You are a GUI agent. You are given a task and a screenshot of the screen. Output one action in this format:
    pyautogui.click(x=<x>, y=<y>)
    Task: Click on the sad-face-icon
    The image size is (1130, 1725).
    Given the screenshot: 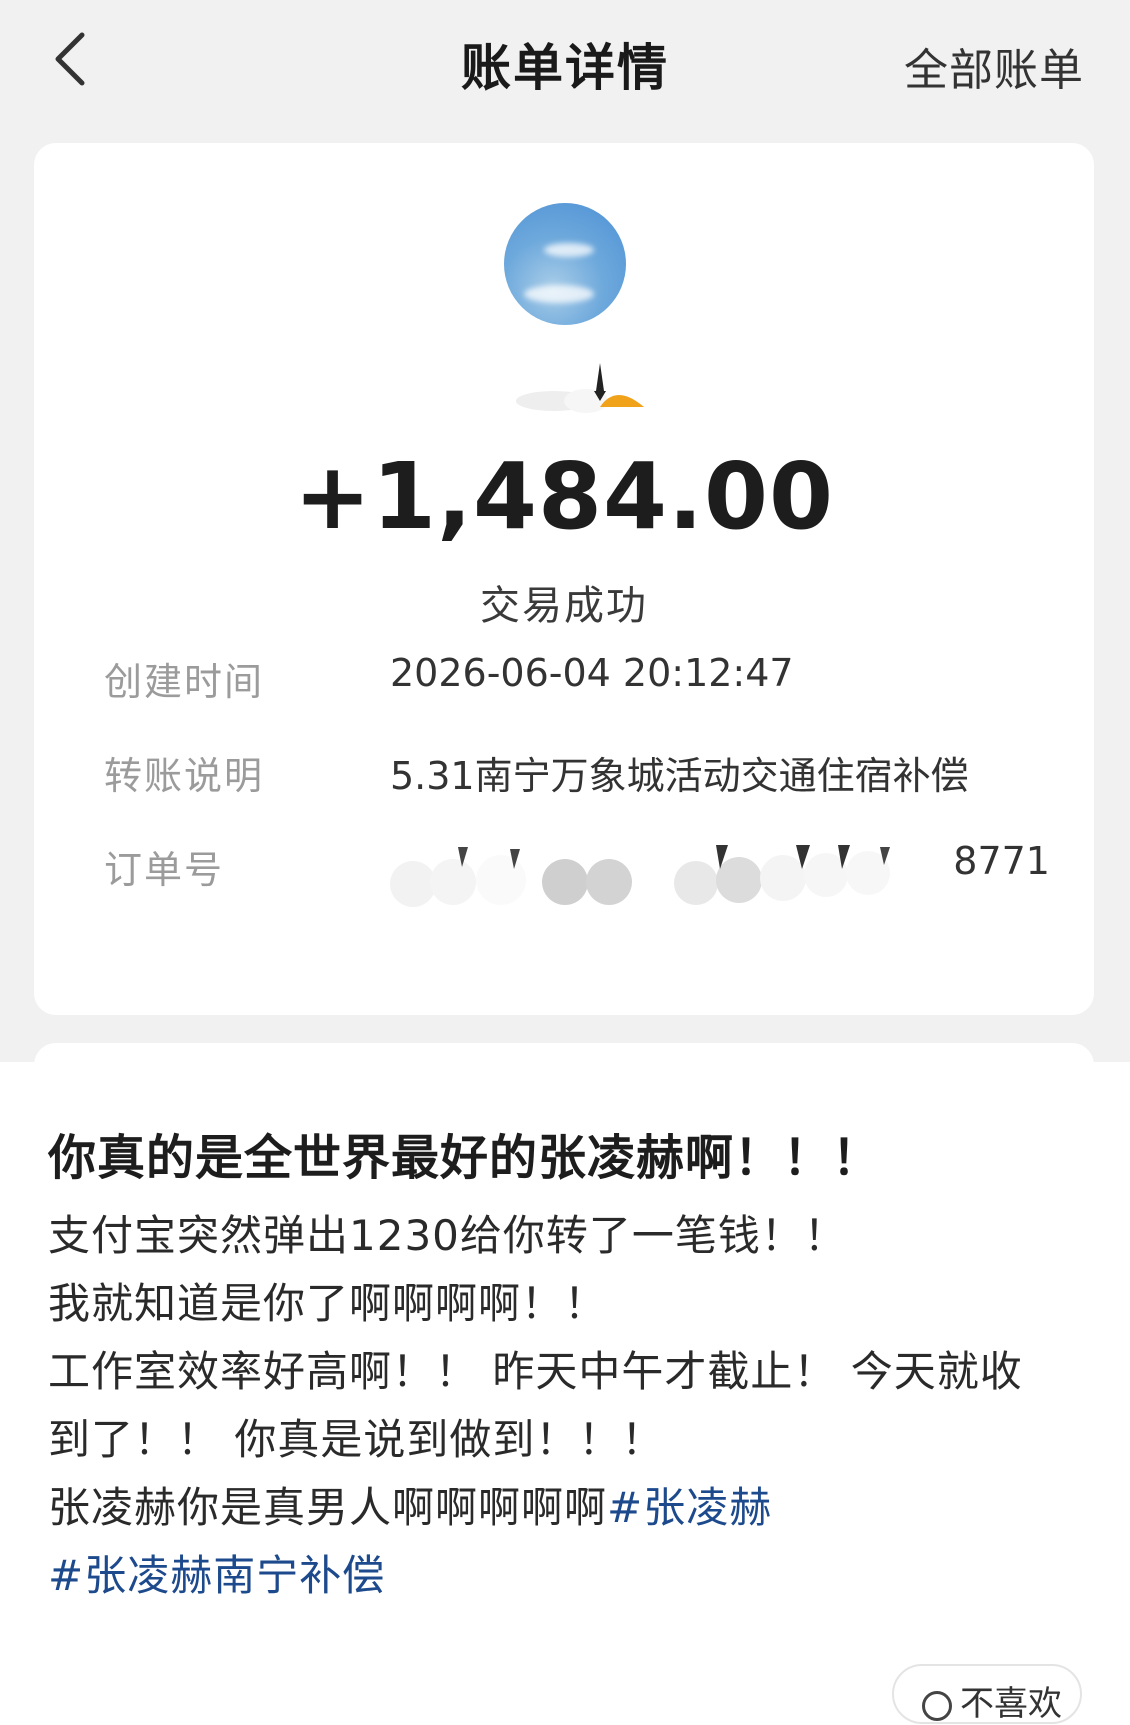 What is the action you would take?
    pyautogui.click(x=937, y=1705)
    